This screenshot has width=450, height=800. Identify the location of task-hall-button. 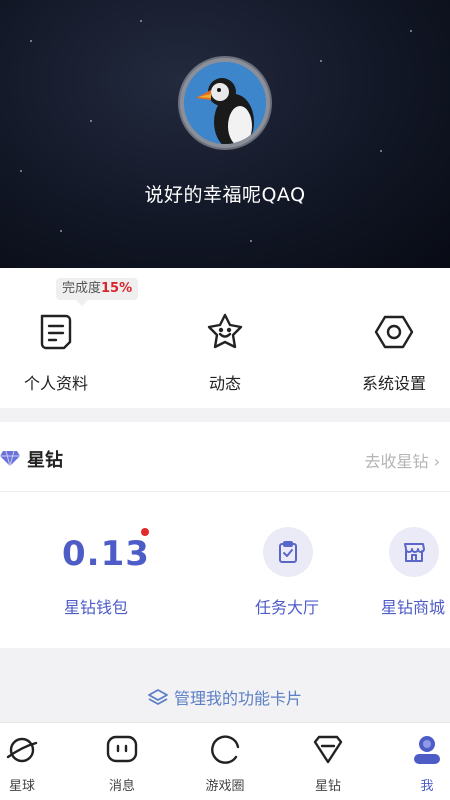
(288, 552).